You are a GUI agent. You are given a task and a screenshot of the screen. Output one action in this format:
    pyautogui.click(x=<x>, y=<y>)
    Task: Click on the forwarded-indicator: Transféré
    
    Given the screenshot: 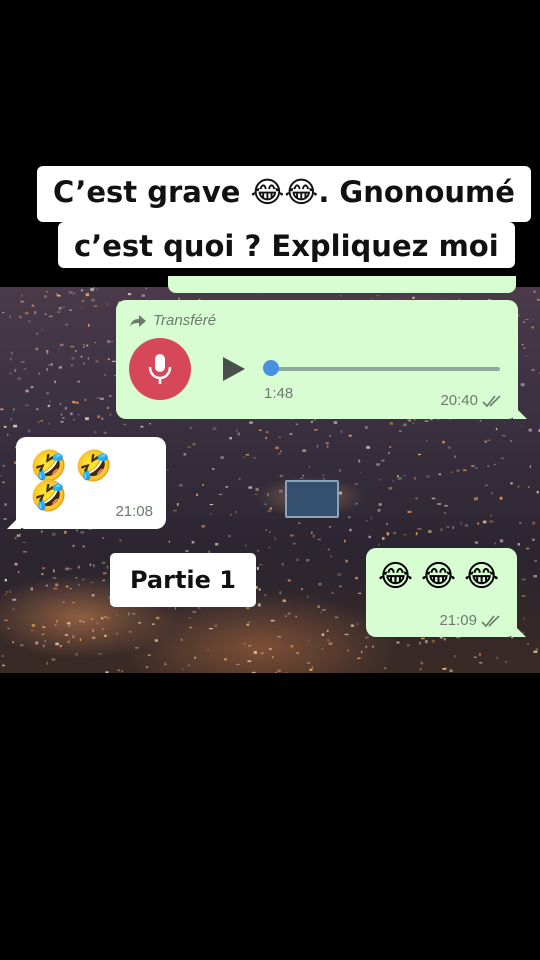 What is the action you would take?
    pyautogui.click(x=172, y=320)
    